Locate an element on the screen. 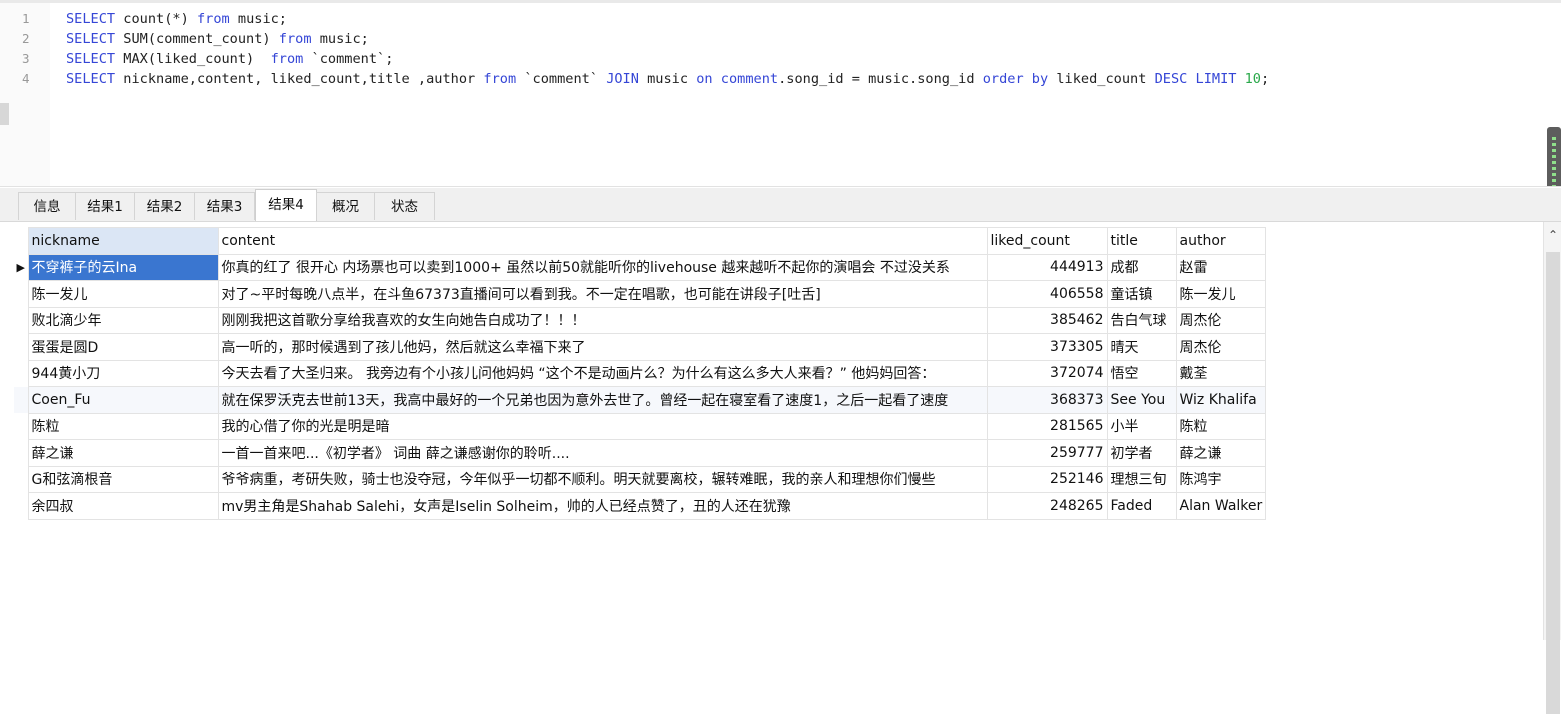  cell-title: 童话镇 is located at coordinates (1141, 294).